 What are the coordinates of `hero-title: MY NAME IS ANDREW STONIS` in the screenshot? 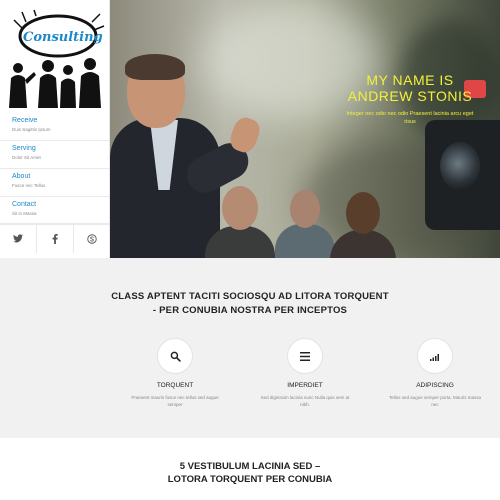 It's located at (410, 88).